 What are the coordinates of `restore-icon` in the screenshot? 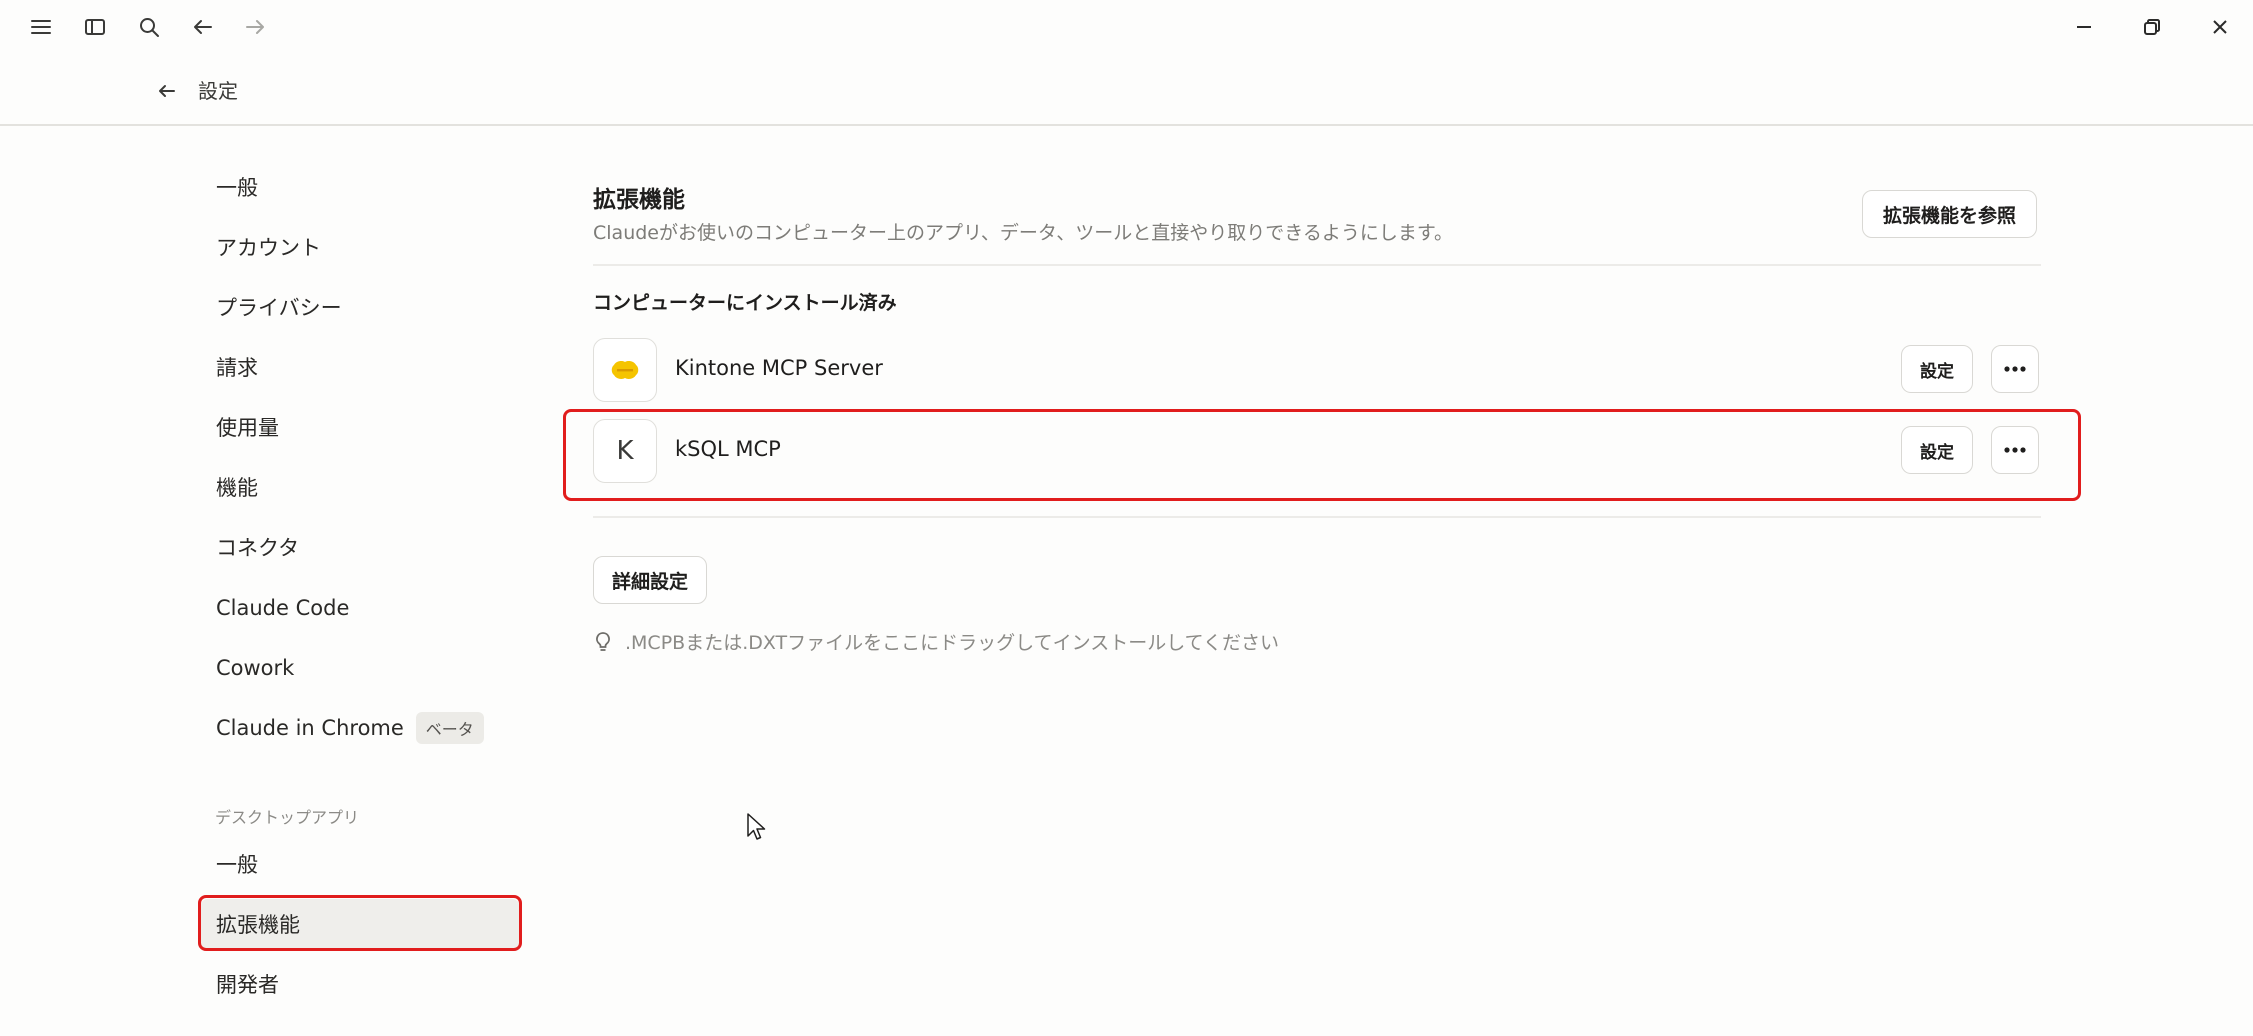 It's located at (2152, 27).